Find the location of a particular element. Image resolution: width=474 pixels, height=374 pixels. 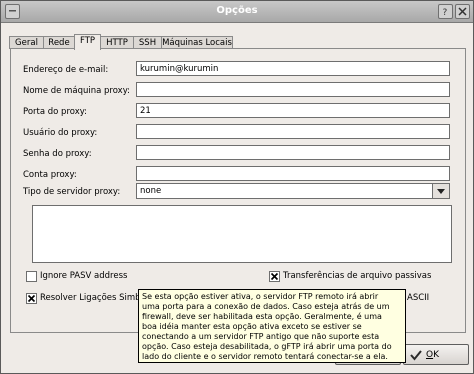

passive-transfers-checkbox is located at coordinates (274, 276).